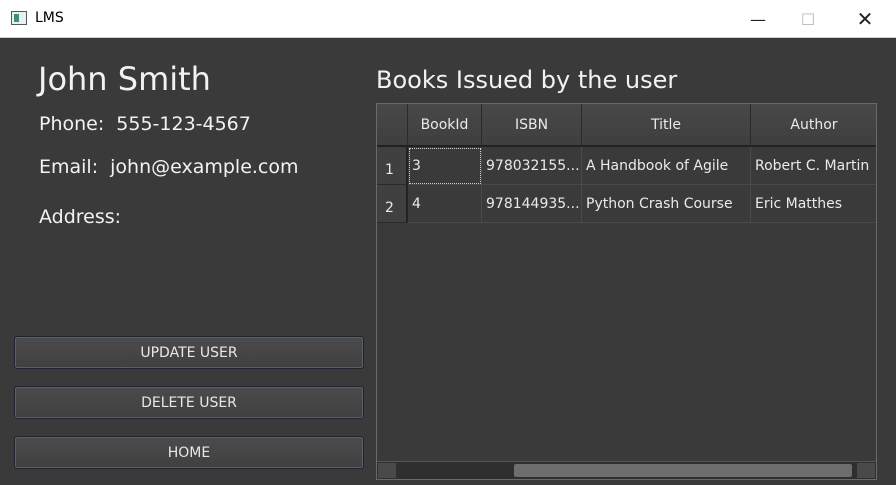 This screenshot has width=896, height=485. Describe the element at coordinates (49, 18) in the screenshot. I see `window-title: LMS` at that location.